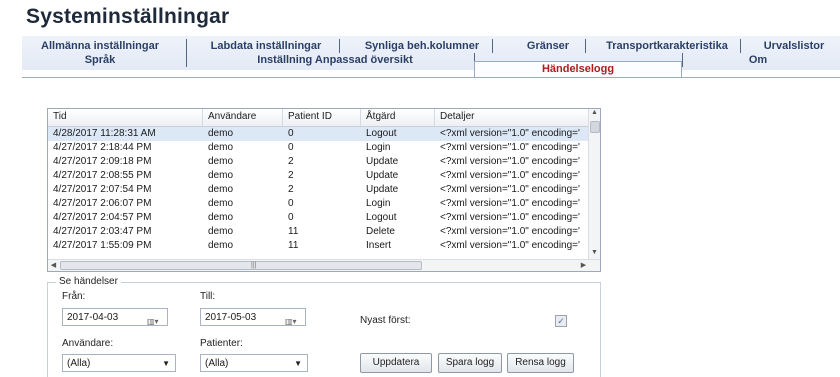 Image resolution: width=840 pixels, height=377 pixels. I want to click on grip-icon: |||, so click(254, 265).